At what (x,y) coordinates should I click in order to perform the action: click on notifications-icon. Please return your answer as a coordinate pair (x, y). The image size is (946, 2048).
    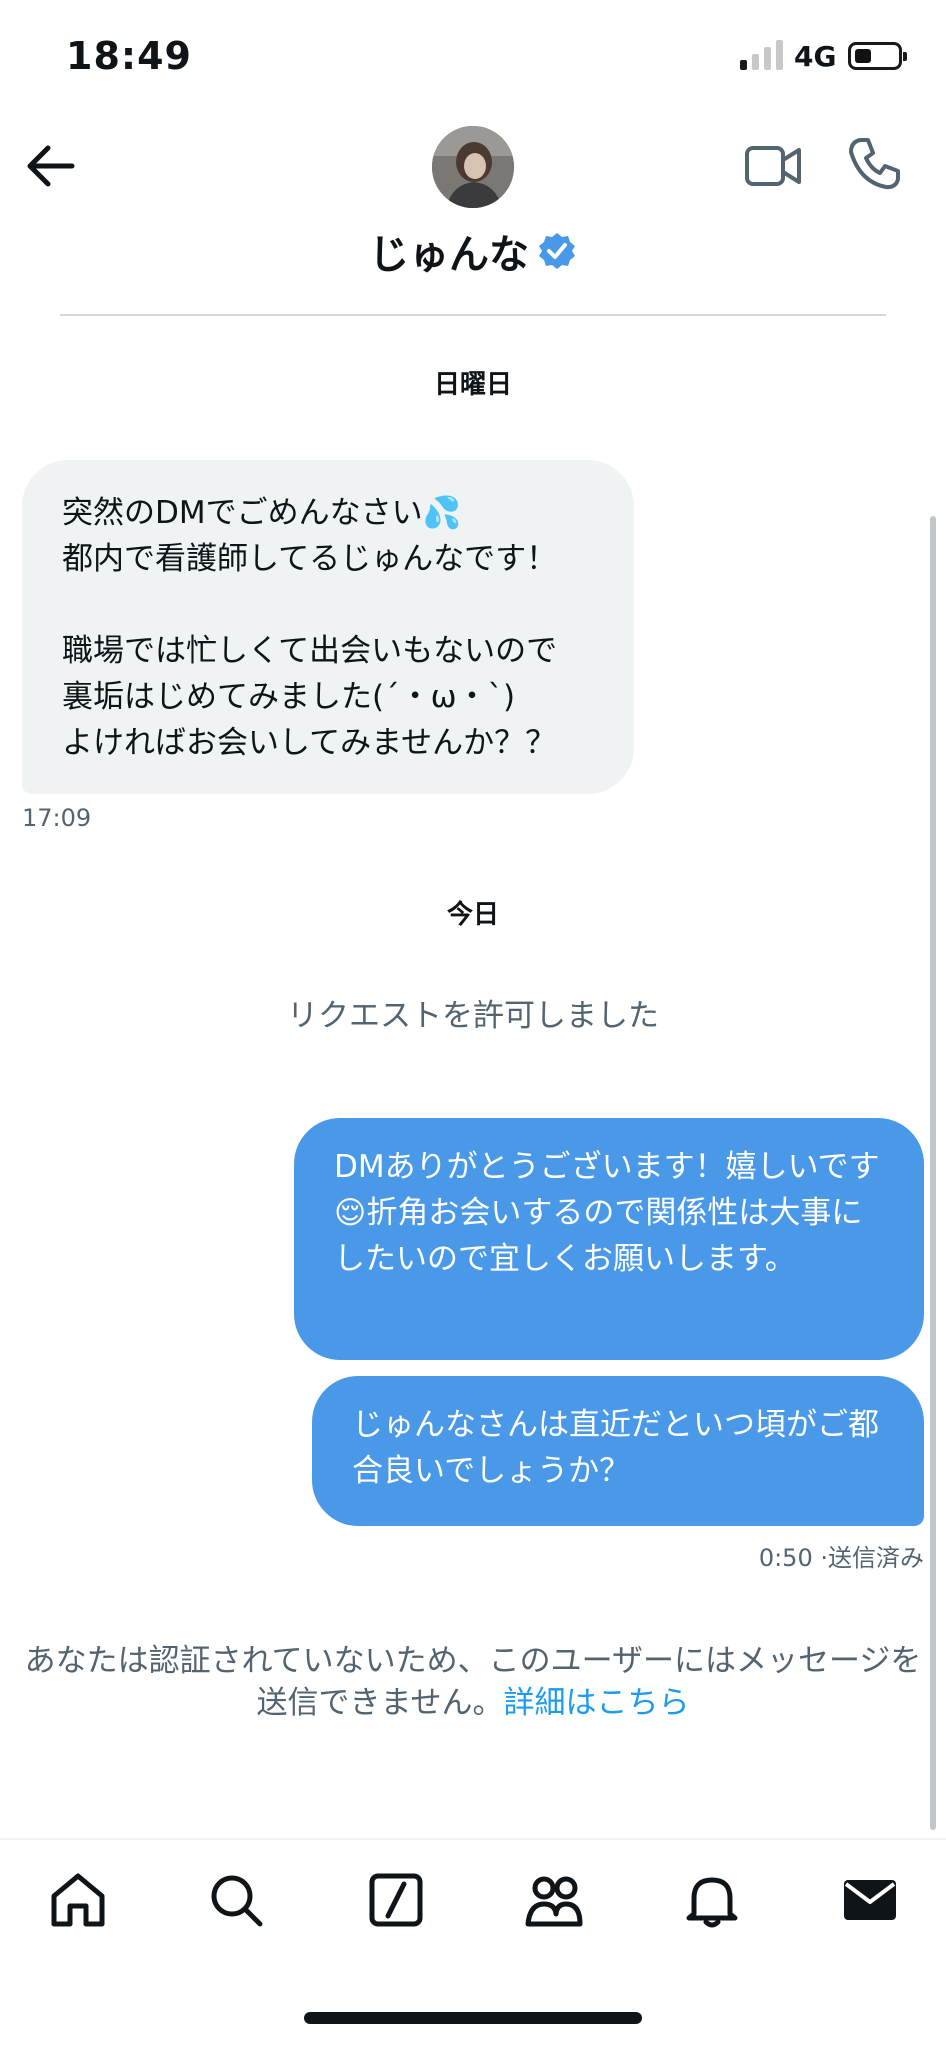
    Looking at the image, I should click on (712, 1900).